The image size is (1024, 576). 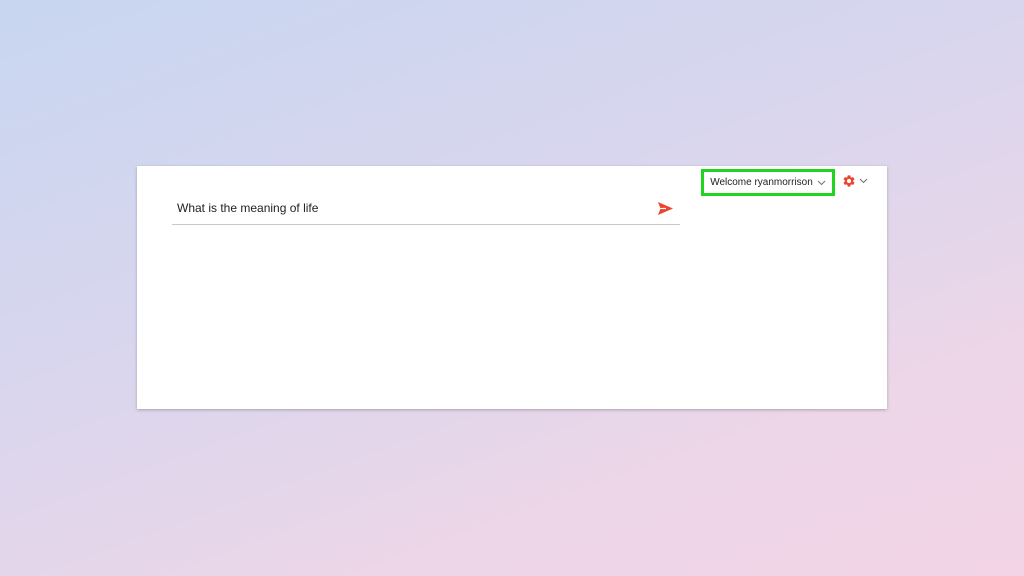 I want to click on prompt-row, so click(x=426, y=209).